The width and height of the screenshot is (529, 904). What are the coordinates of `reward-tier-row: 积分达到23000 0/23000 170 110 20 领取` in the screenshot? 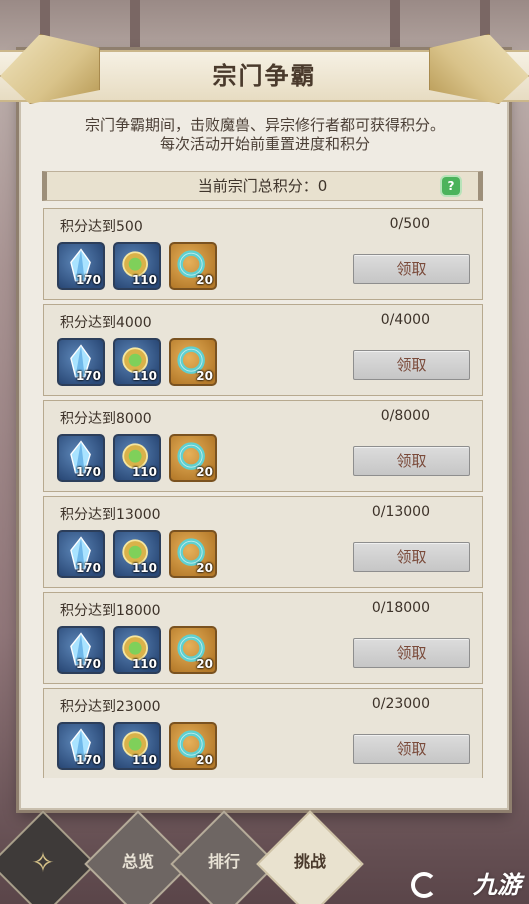 It's located at (263, 733).